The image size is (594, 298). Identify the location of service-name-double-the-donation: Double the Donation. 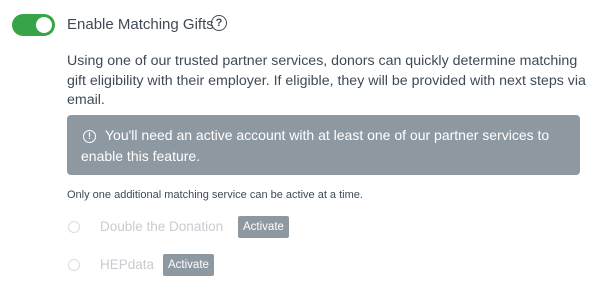
(162, 226).